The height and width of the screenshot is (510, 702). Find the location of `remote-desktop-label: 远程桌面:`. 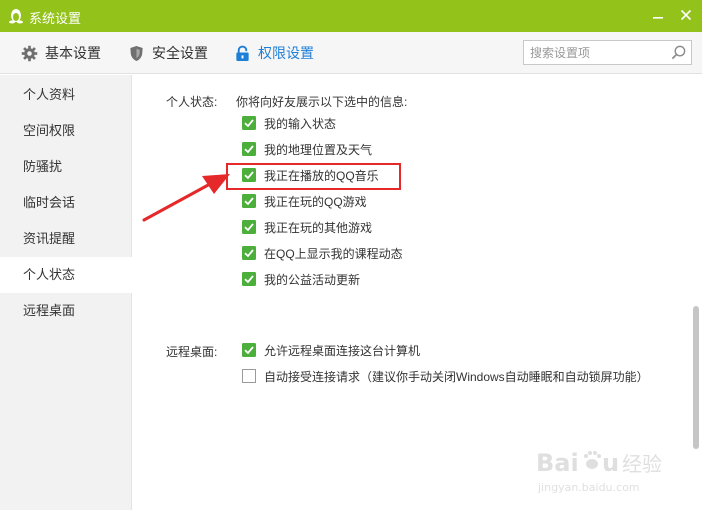

remote-desktop-label: 远程桌面: is located at coordinates (192, 352).